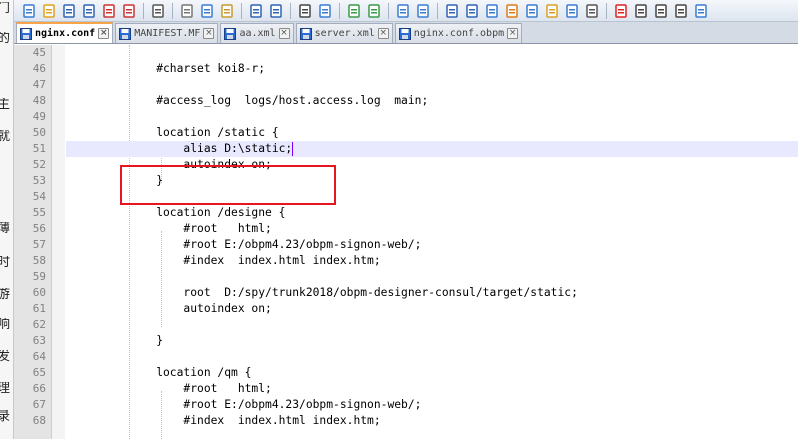  Describe the element at coordinates (109, 11) in the screenshot. I see `close-icon` at that location.